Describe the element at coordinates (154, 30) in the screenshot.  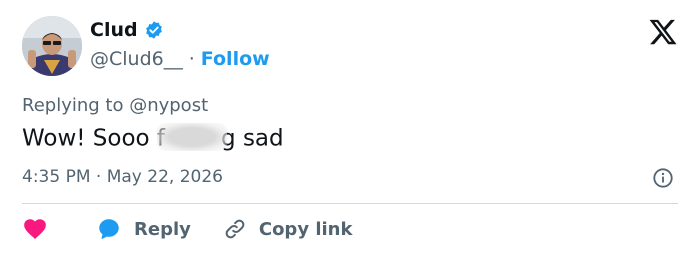
I see `verified-badge-icon` at that location.